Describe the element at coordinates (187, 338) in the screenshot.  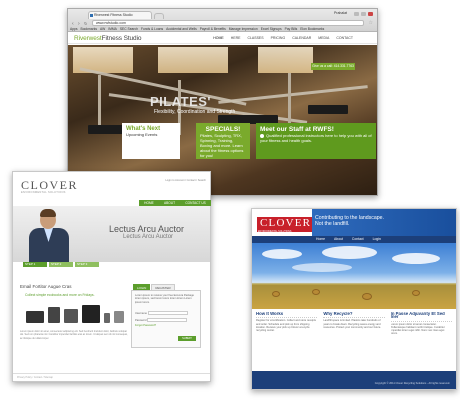
I see `submit-button: SUBMIT` at that location.